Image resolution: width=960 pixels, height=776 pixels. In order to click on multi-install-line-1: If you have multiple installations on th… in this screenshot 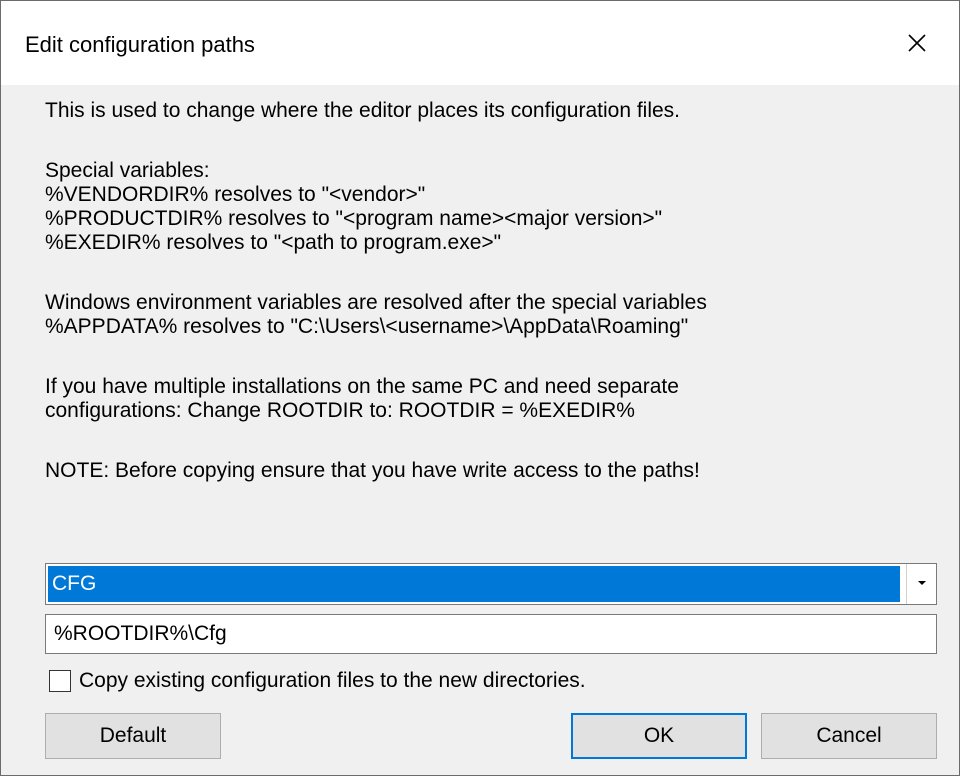, I will do `click(362, 386)`.